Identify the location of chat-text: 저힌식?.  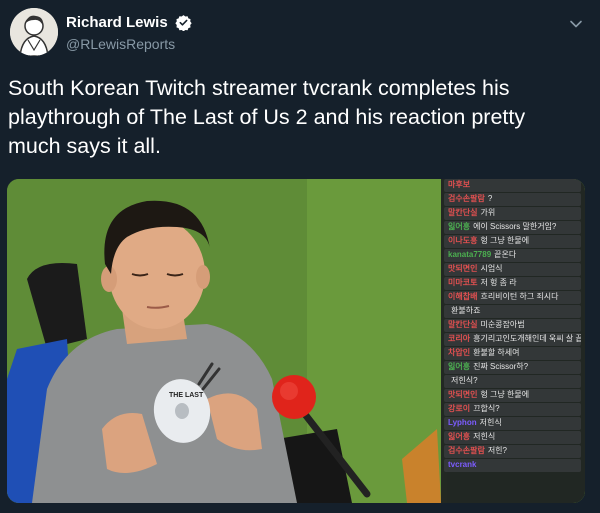
(464, 380).